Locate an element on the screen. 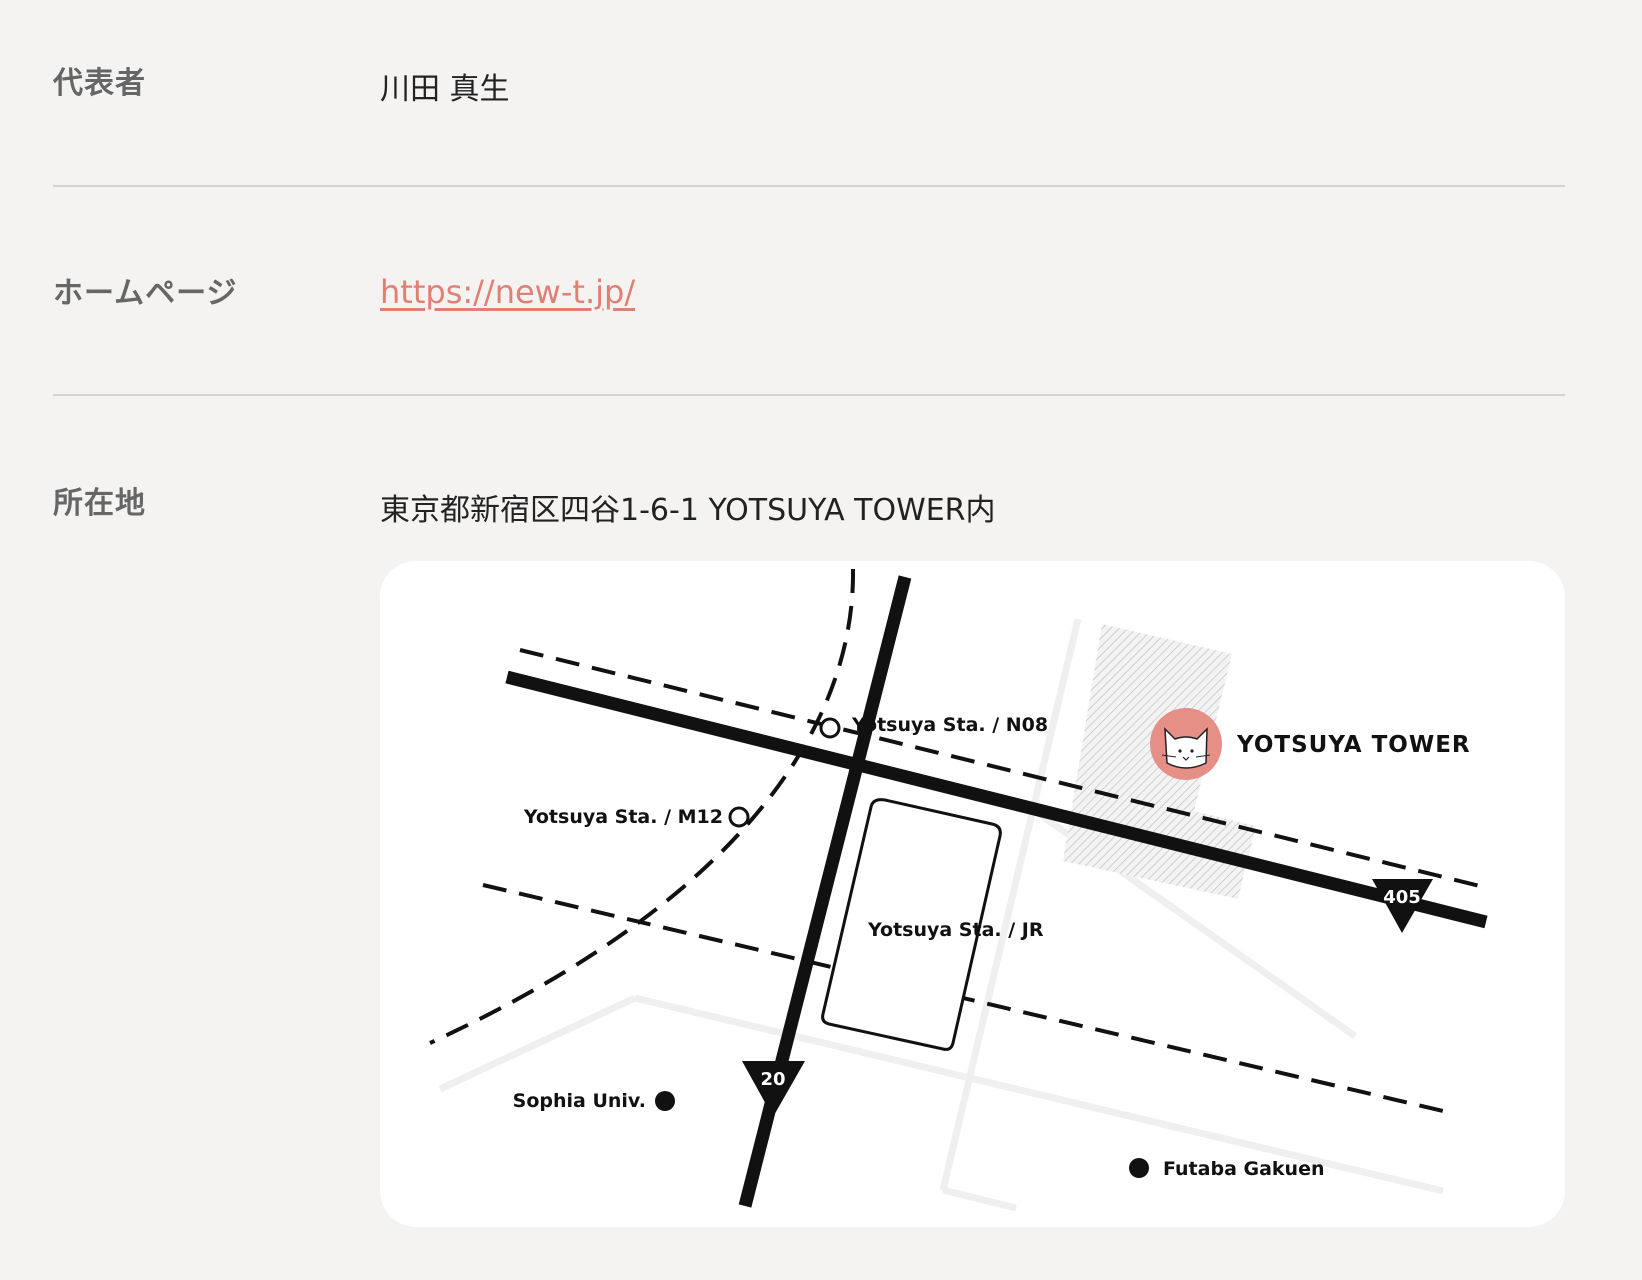 The width and height of the screenshot is (1642, 1280). sophia-univ-label: Sophia Univ. is located at coordinates (579, 1101).